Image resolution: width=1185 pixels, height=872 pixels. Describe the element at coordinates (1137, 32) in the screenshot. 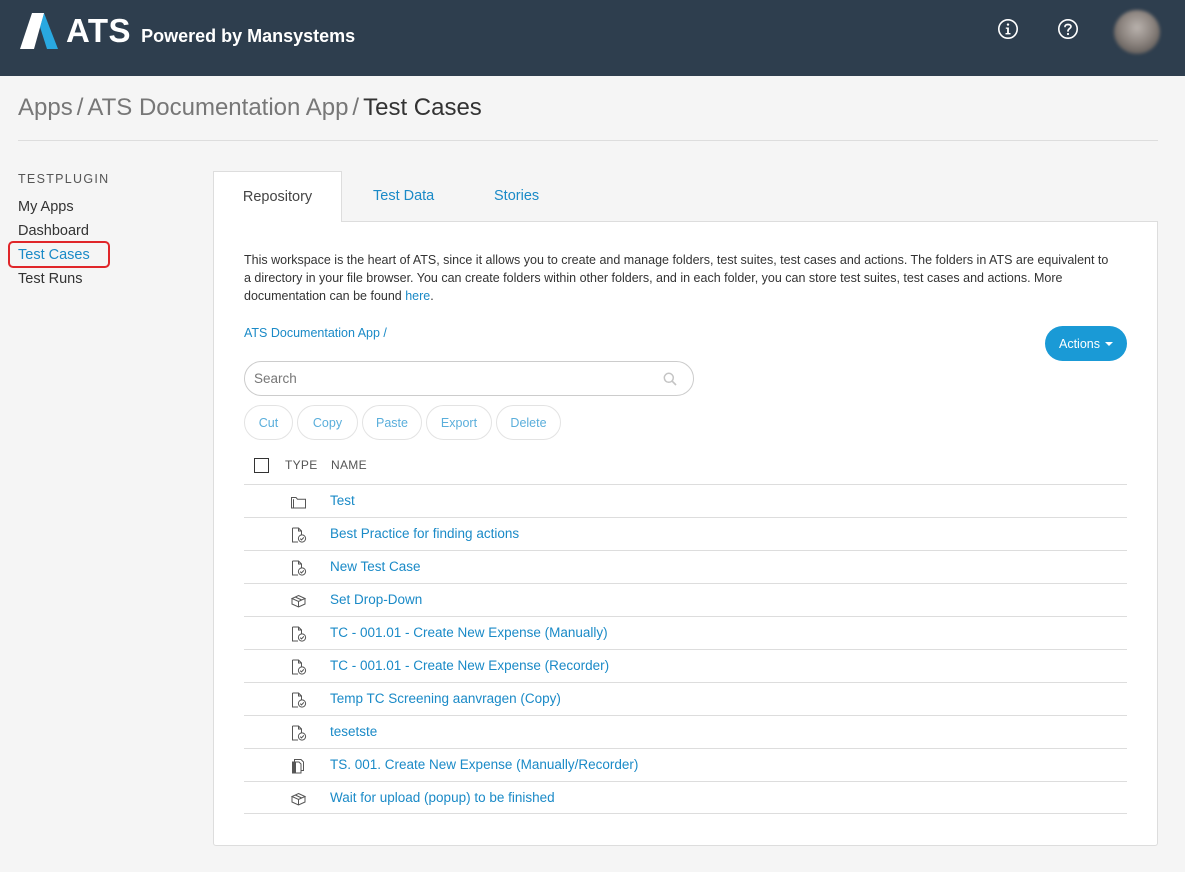

I see `user-avatar` at that location.